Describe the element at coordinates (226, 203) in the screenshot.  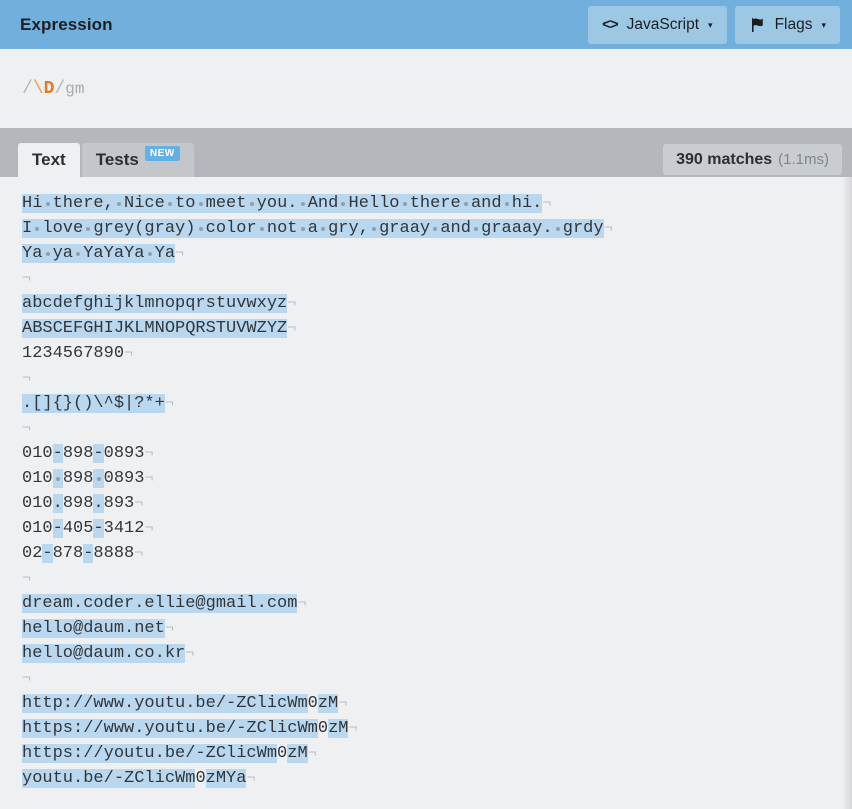
I see `match-highlight: meet` at that location.